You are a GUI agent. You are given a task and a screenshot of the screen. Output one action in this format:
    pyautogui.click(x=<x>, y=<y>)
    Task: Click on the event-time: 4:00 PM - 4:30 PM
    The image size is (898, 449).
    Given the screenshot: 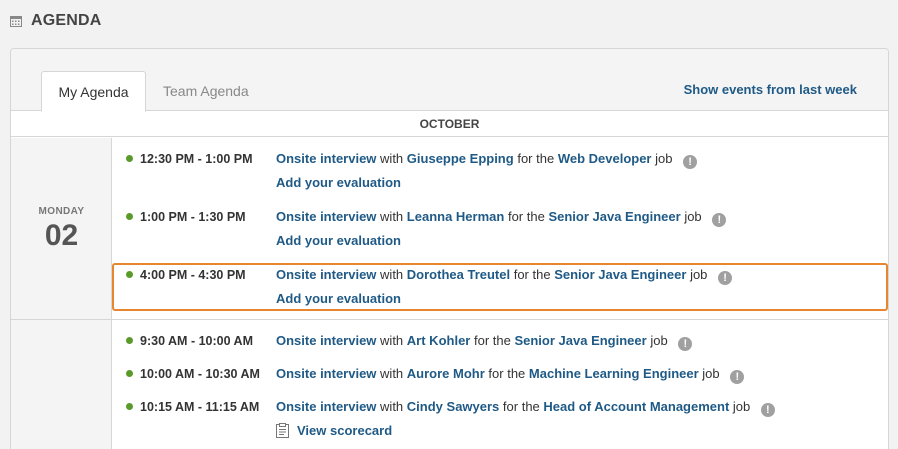 What is the action you would take?
    pyautogui.click(x=193, y=275)
    